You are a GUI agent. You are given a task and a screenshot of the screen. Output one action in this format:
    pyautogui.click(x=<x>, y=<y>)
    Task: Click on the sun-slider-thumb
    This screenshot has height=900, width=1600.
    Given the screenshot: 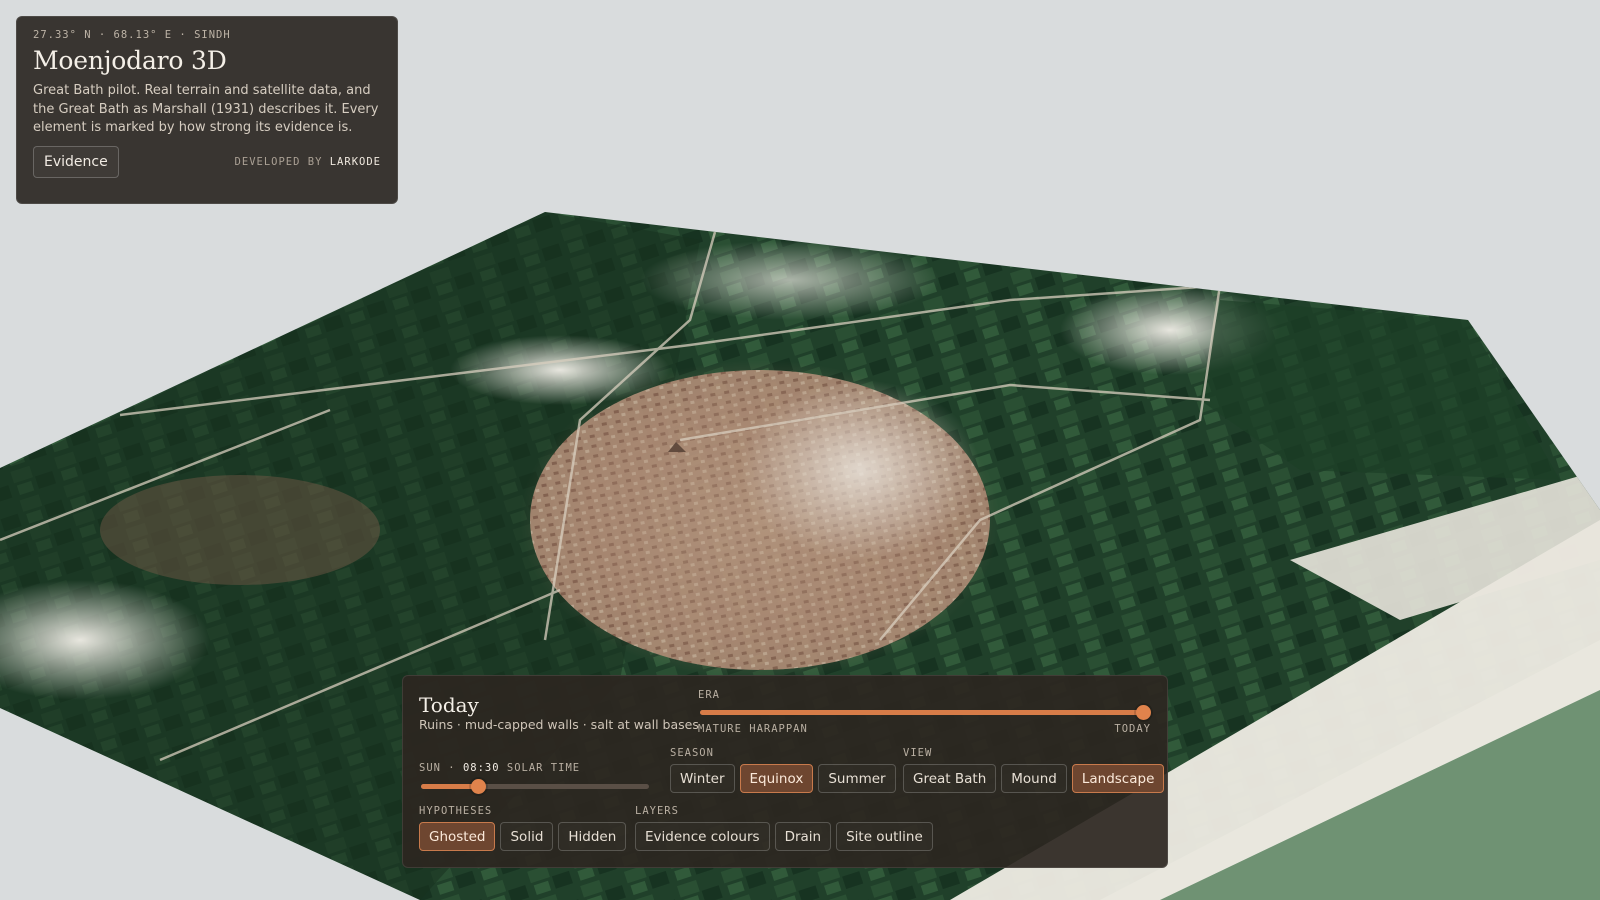 What is the action you would take?
    pyautogui.click(x=478, y=786)
    